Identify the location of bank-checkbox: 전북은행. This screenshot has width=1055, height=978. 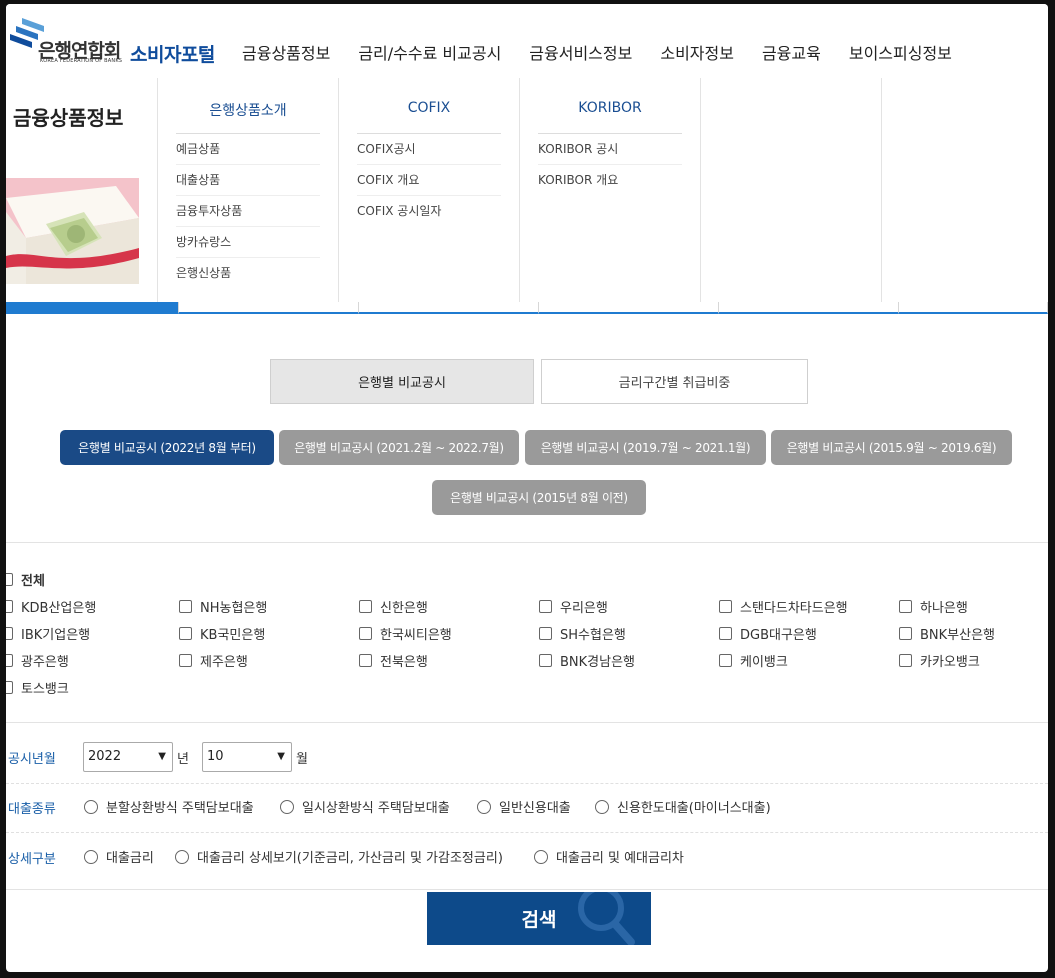
(393, 660).